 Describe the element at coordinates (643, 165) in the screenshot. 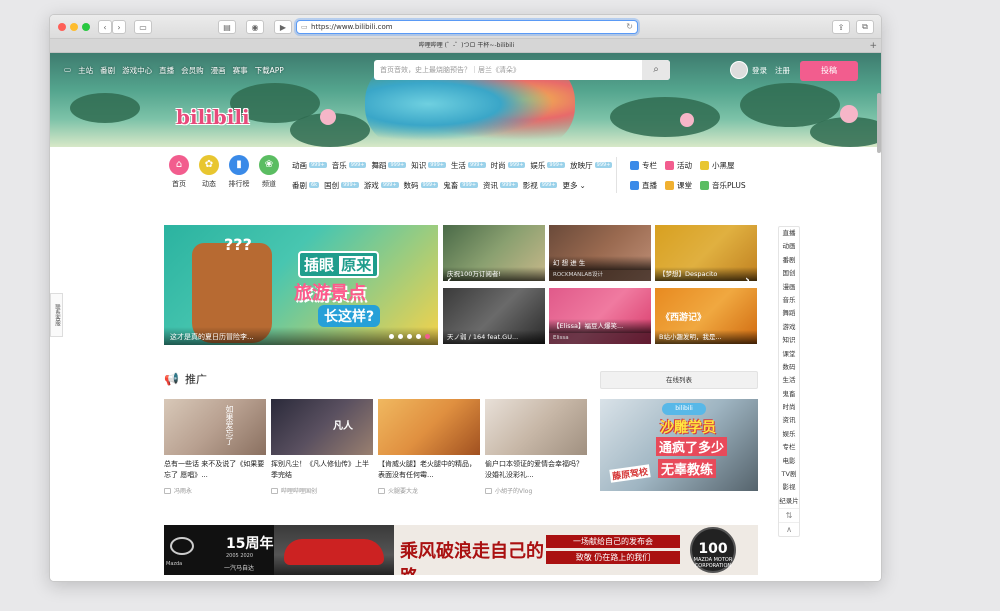

I see `extra-column: 专栏` at that location.